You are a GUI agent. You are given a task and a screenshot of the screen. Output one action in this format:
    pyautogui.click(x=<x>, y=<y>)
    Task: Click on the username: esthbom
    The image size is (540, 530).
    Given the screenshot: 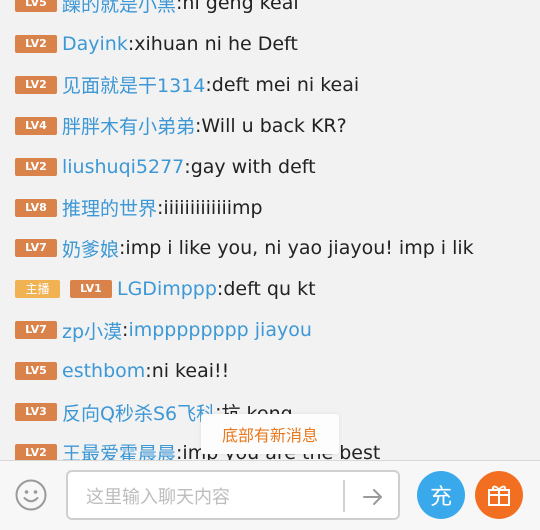 What is the action you would take?
    pyautogui.click(x=103, y=371)
    